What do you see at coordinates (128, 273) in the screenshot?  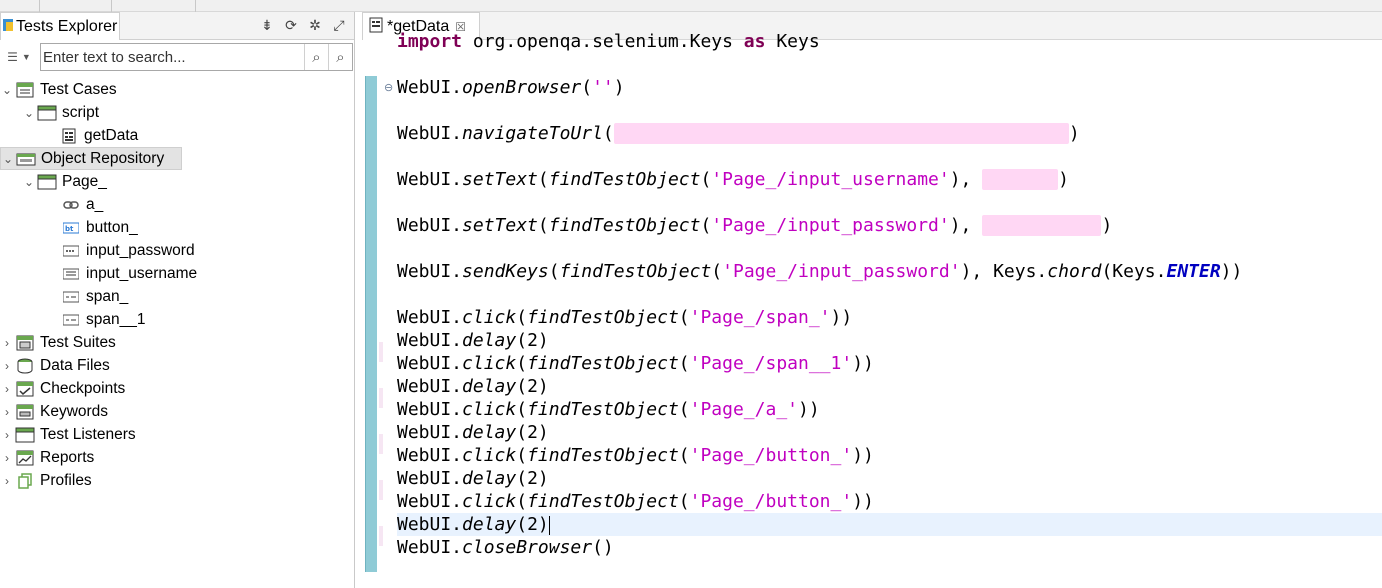 I see `tree-item-input-username: input_username` at bounding box center [128, 273].